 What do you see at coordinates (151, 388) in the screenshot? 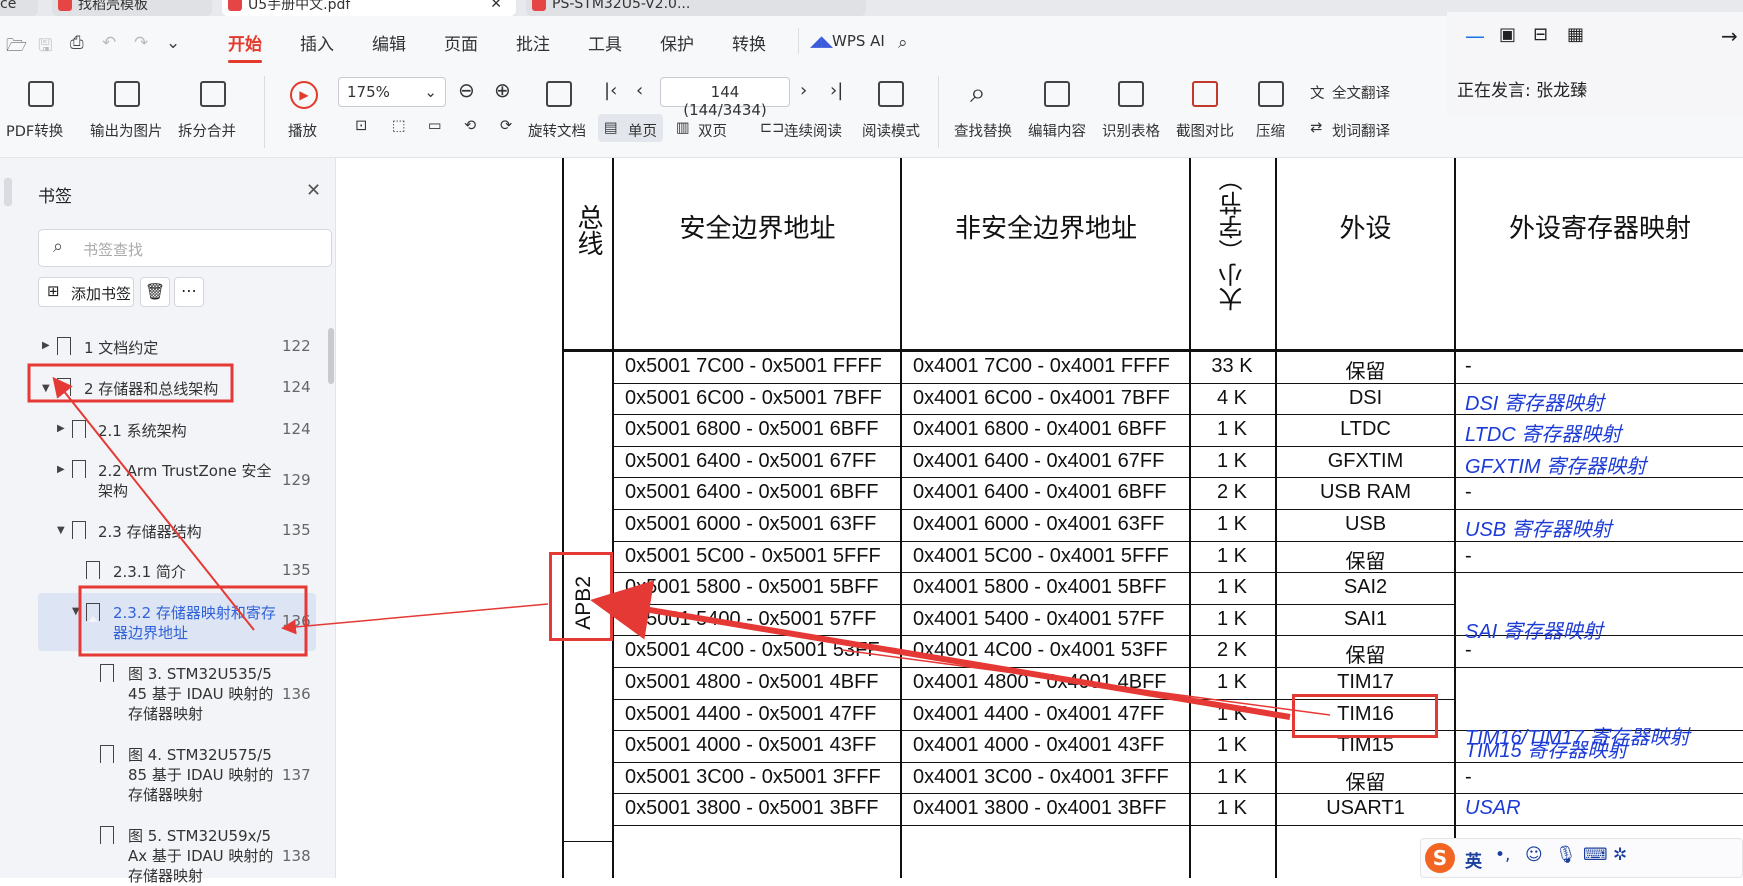
I see `bookmark-item-label: 2 存储器和总线架构` at bounding box center [151, 388].